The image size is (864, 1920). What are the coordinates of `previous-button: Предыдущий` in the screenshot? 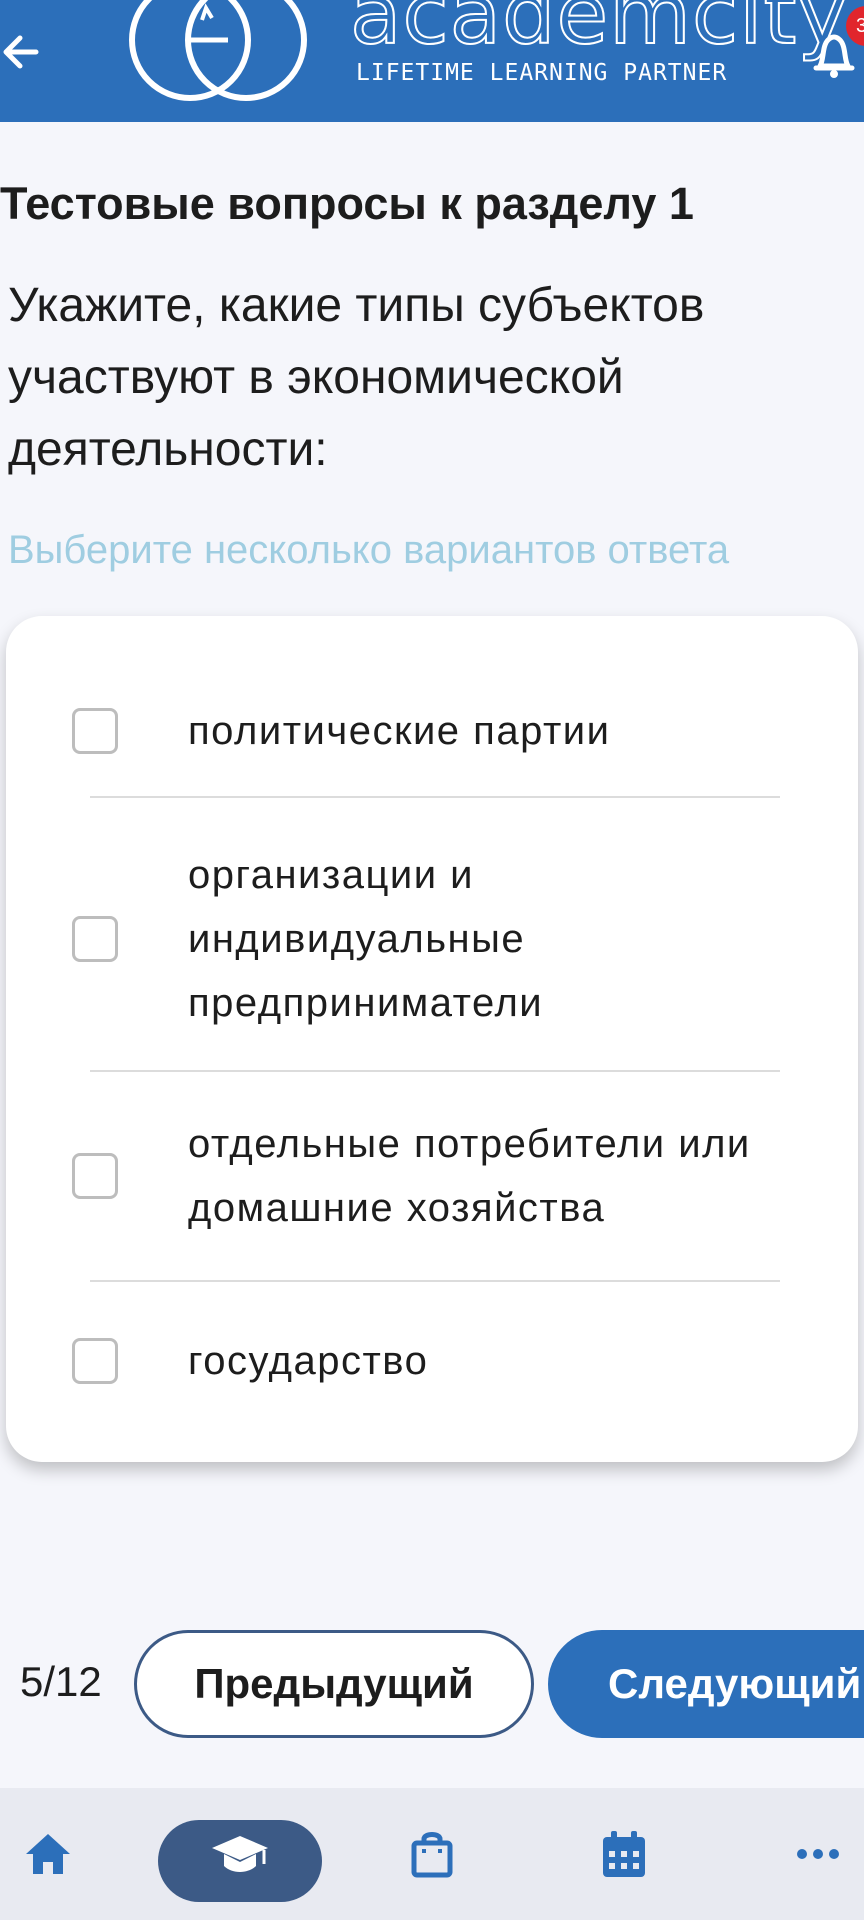 It's located at (334, 1684).